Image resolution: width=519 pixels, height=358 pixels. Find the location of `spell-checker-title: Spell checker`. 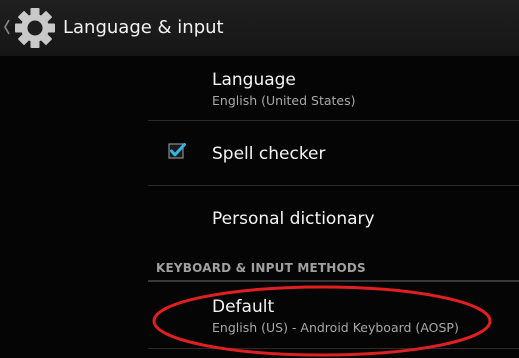

spell-checker-title: Spell checker is located at coordinates (269, 154).